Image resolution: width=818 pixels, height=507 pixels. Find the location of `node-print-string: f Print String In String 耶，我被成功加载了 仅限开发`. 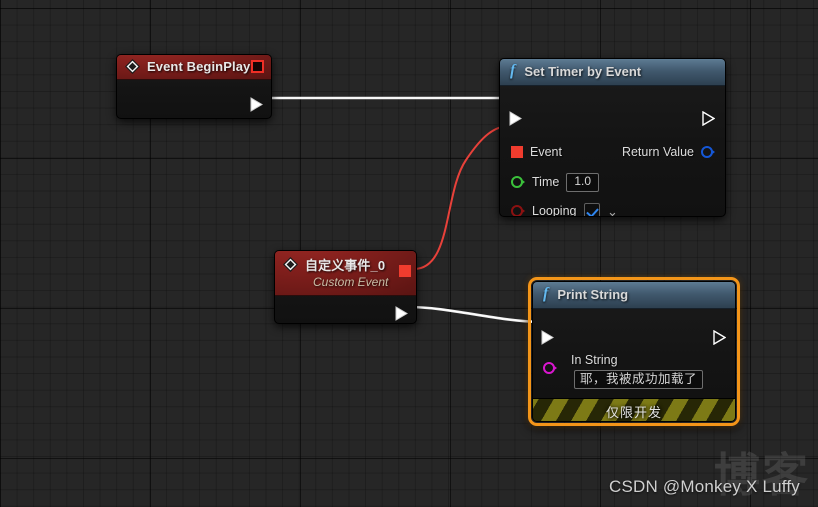

node-print-string: f Print String In String 耶，我被成功加载了 仅限开发 is located at coordinates (634, 351).